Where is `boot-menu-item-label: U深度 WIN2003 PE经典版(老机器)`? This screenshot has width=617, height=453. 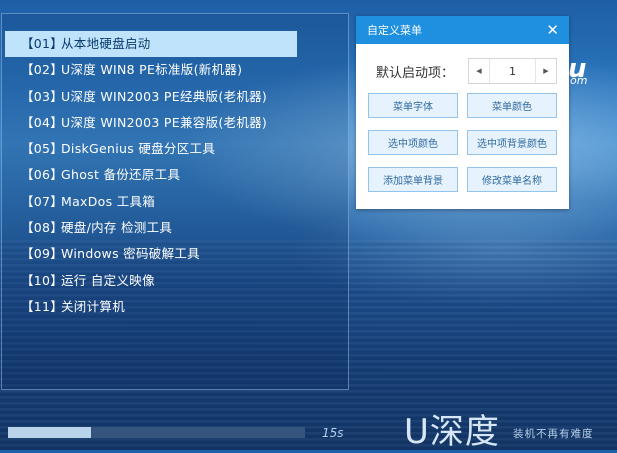
boot-menu-item-label: U深度 WIN2003 PE经典版(老机器) is located at coordinates (164, 96).